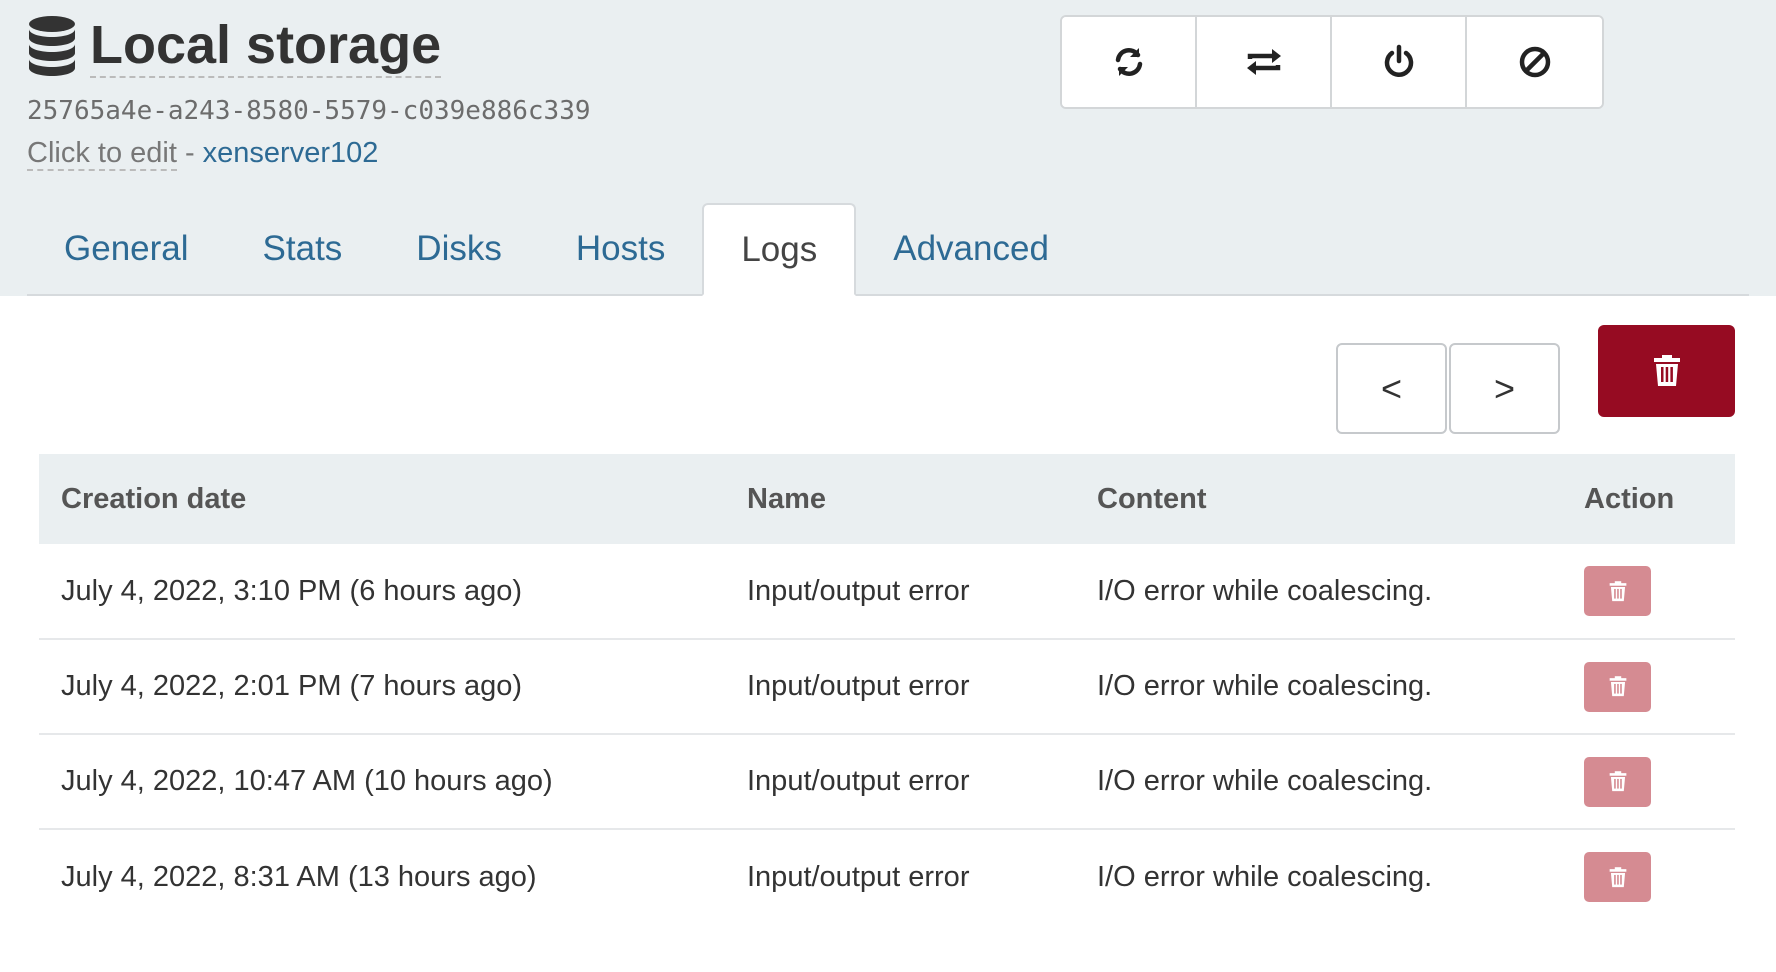  What do you see at coordinates (102, 154) in the screenshot?
I see `edit-description: Click to edit` at bounding box center [102, 154].